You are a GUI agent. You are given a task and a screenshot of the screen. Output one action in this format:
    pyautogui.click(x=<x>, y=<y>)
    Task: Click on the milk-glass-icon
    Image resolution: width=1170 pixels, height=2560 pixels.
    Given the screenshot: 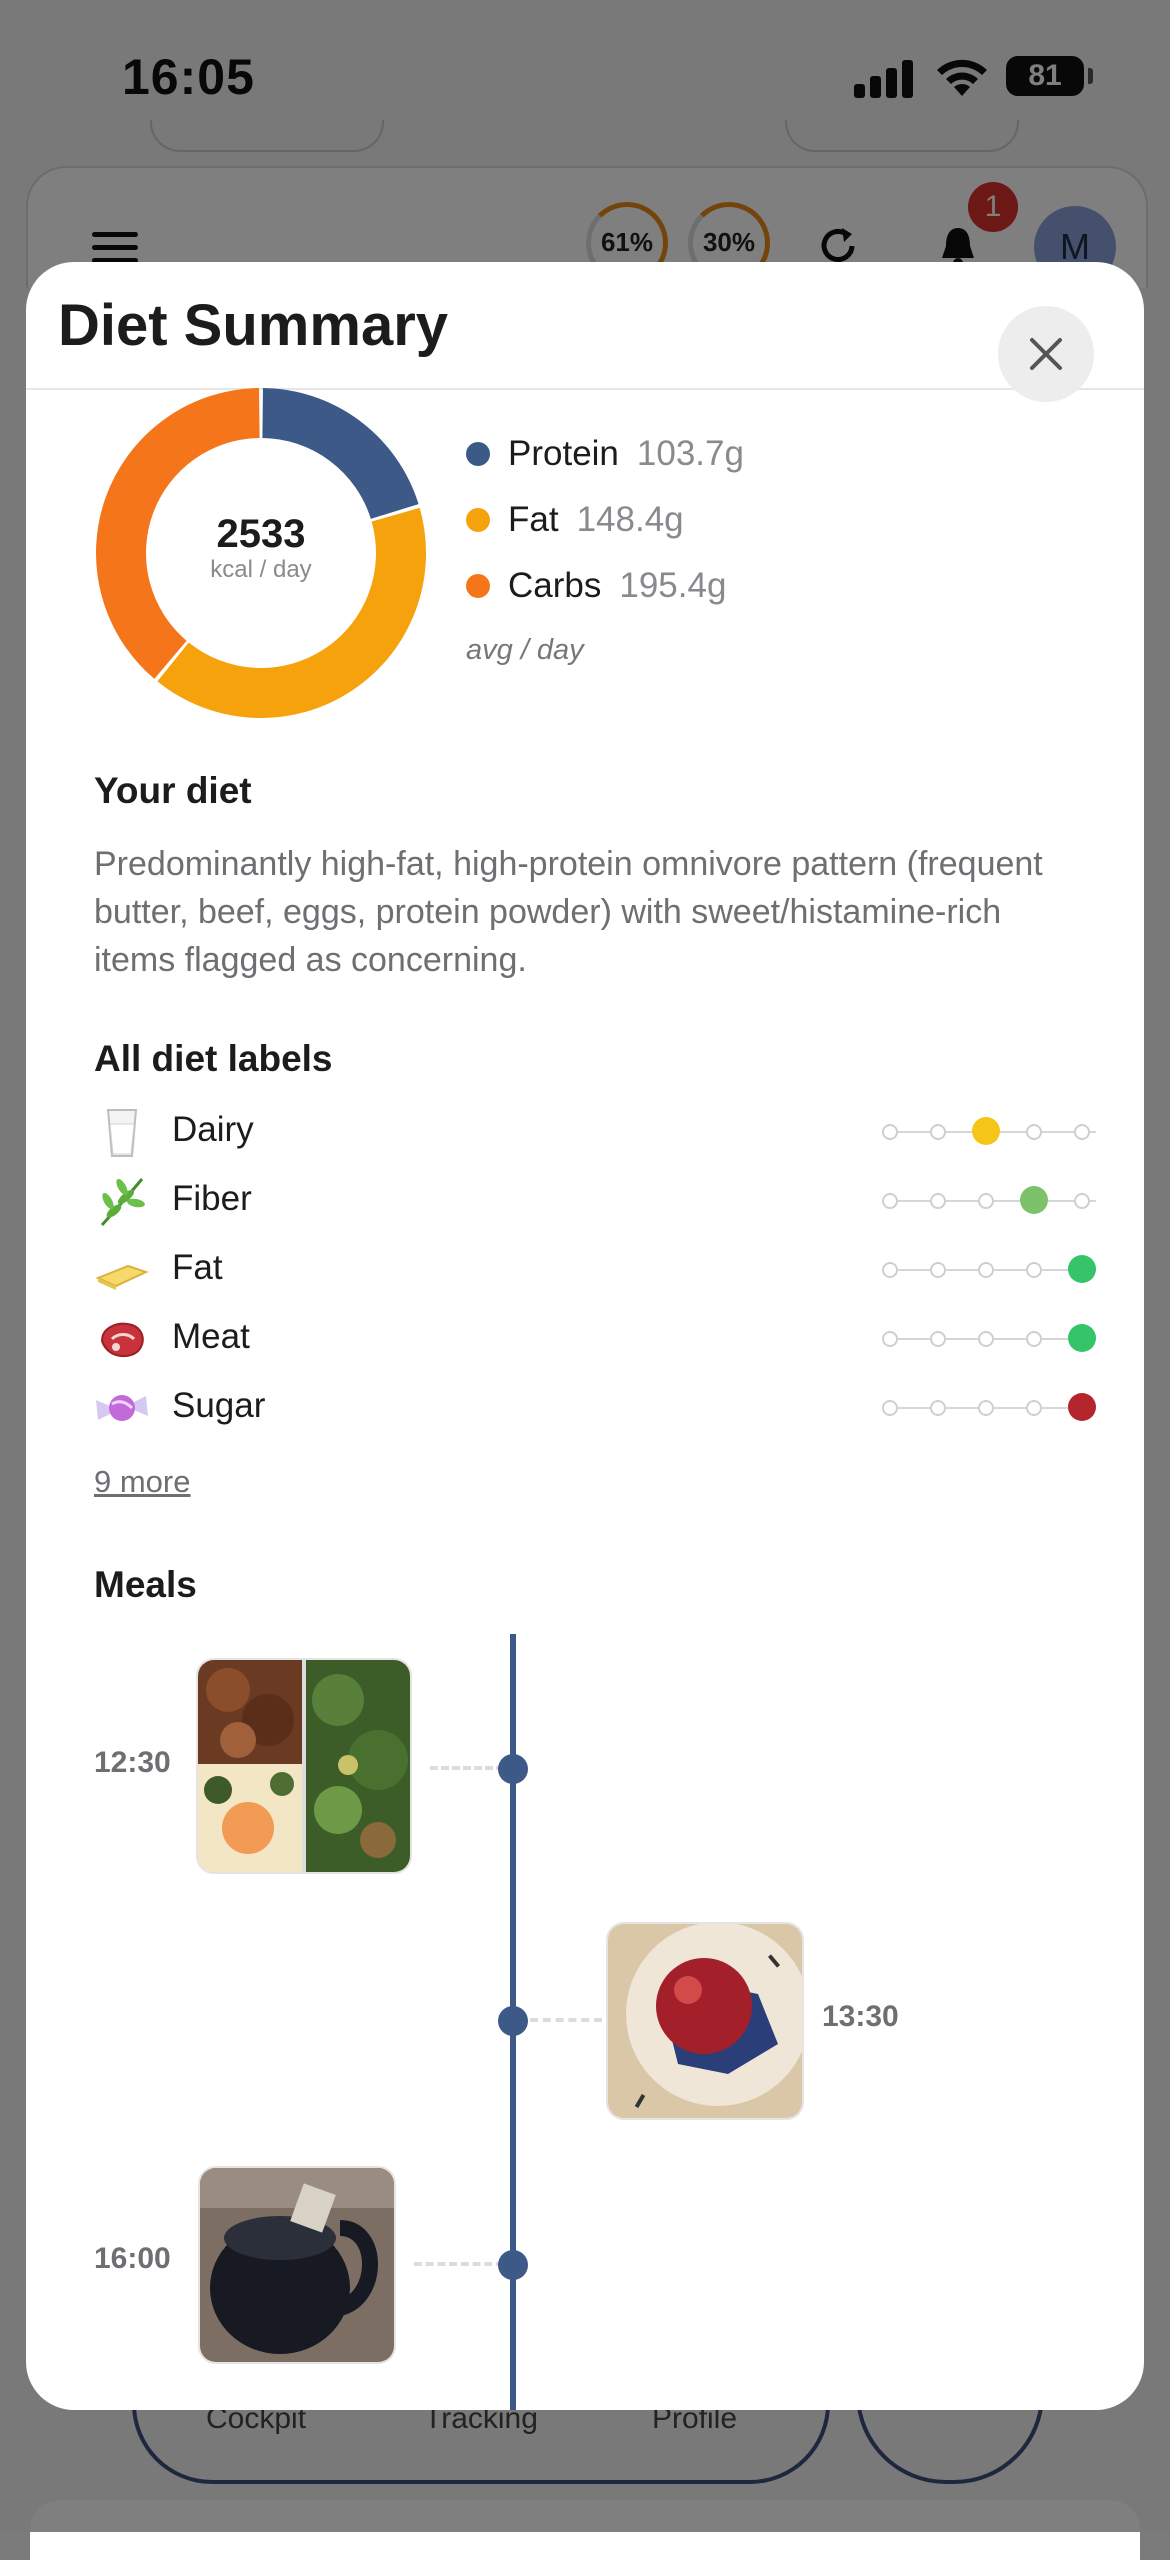 What is the action you would take?
    pyautogui.click(x=122, y=1133)
    